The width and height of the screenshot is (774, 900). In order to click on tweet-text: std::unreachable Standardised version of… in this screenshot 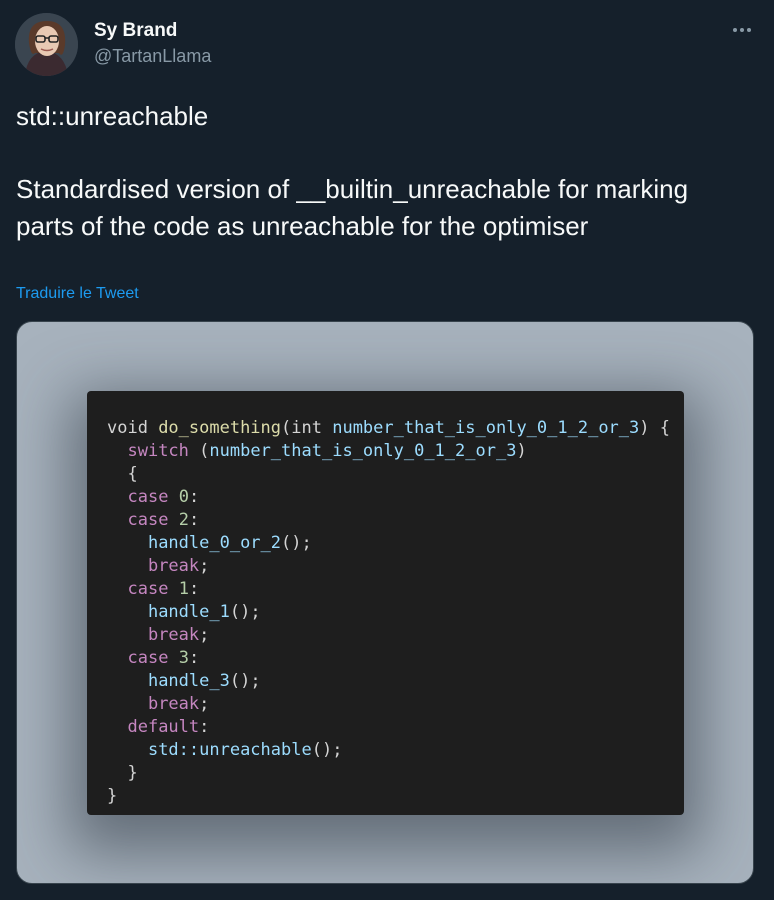, I will do `click(352, 171)`.